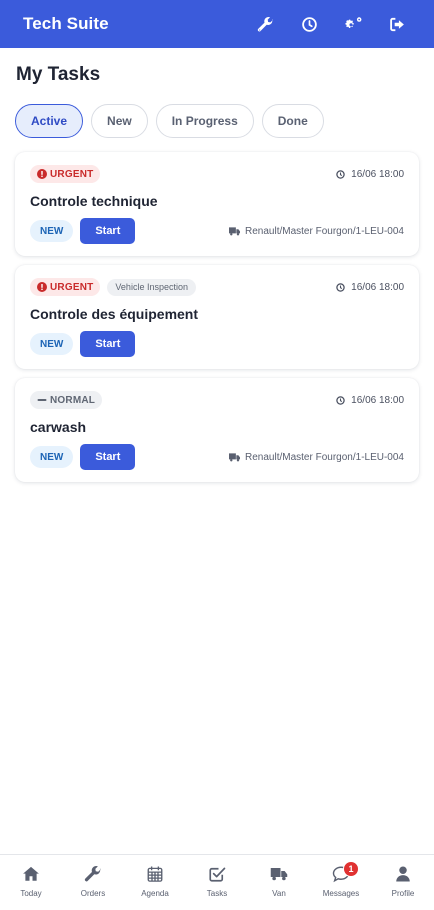  What do you see at coordinates (155, 893) in the screenshot?
I see `nav-label: Agenda` at bounding box center [155, 893].